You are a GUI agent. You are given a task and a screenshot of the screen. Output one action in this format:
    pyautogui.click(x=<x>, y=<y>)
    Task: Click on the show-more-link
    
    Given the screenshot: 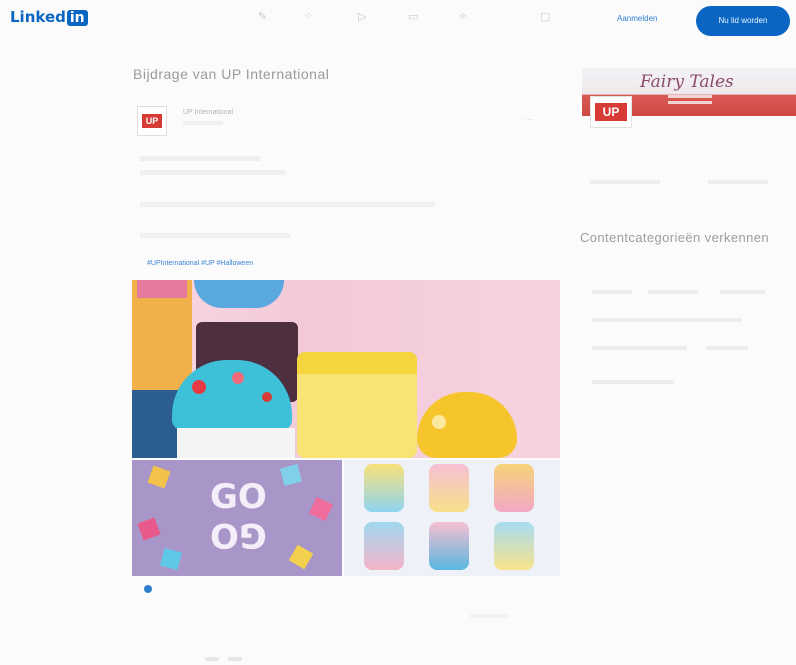 What is the action you would take?
    pyautogui.click(x=633, y=382)
    